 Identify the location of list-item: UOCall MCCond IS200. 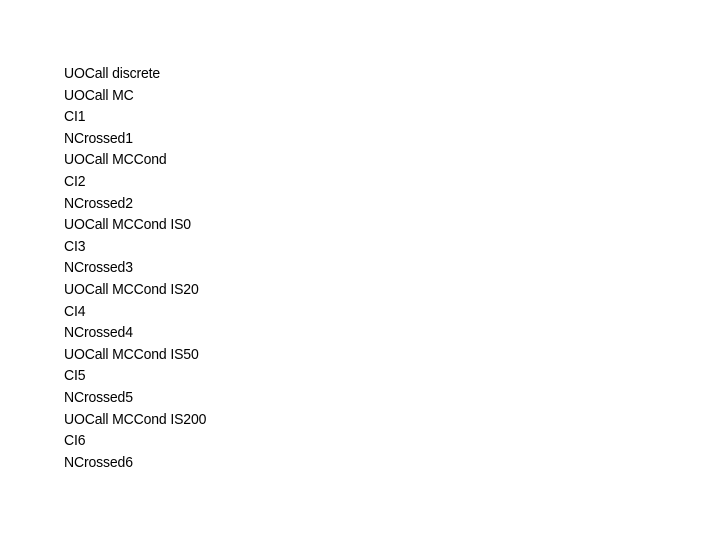
(135, 419).